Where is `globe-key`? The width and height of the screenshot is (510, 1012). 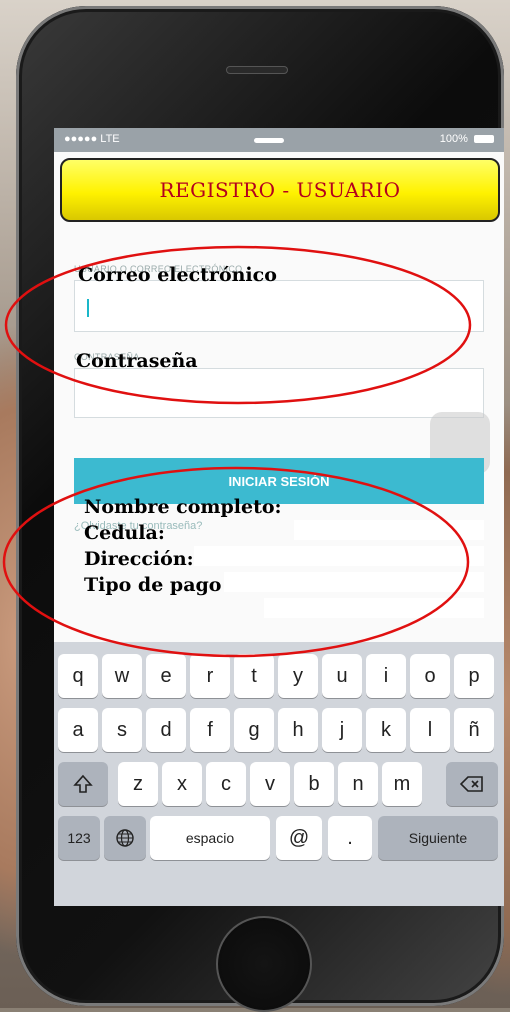 globe-key is located at coordinates (125, 838).